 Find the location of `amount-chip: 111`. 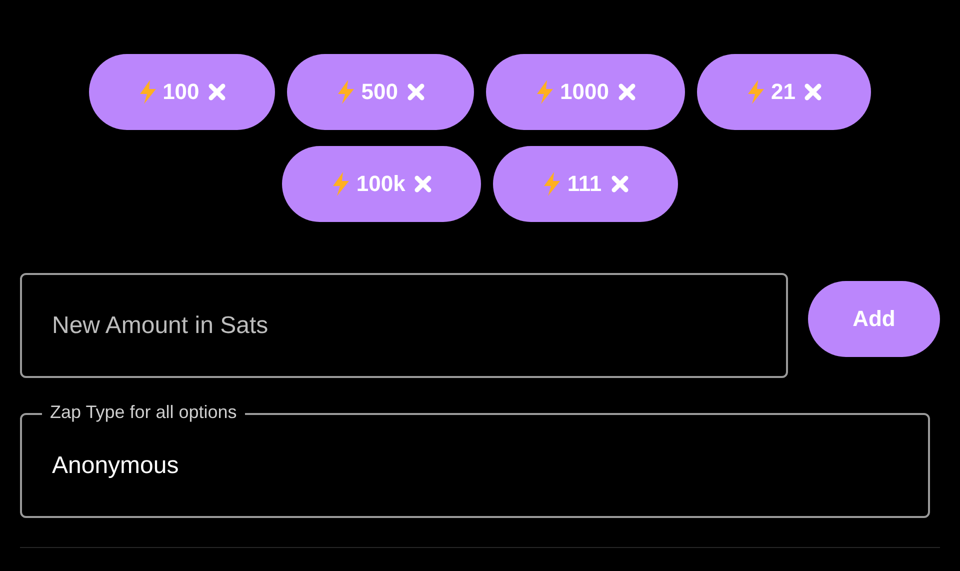

amount-chip: 111 is located at coordinates (585, 184).